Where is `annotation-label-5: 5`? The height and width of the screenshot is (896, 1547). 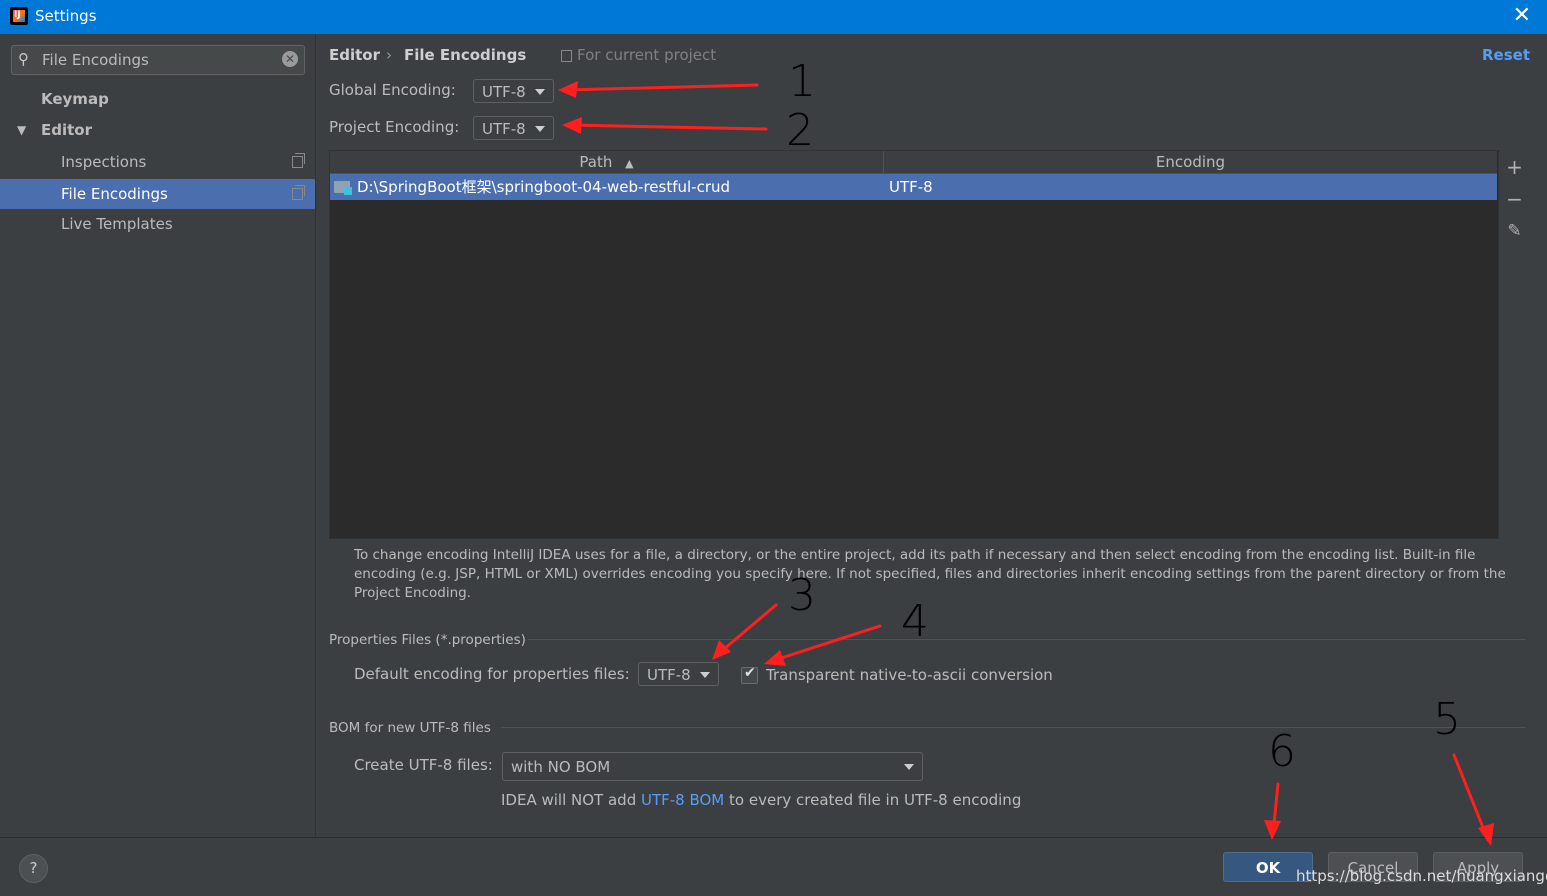 annotation-label-5: 5 is located at coordinates (1447, 719).